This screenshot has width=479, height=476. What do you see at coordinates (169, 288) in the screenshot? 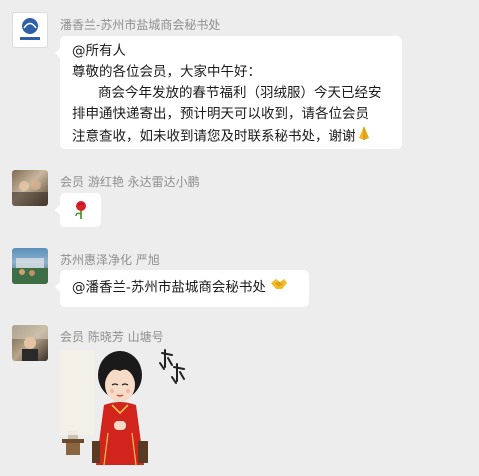
I see `mention-link: @潘香兰-苏州市盐城商会秘书处` at bounding box center [169, 288].